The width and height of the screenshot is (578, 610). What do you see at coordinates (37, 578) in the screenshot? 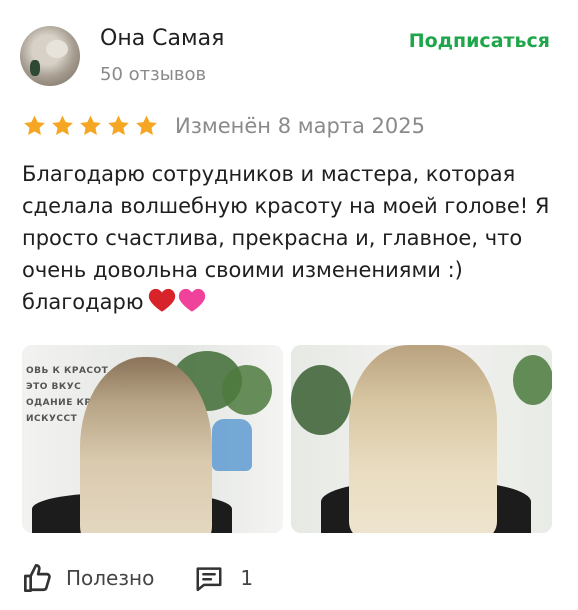
I see `thumbs-up-icon` at bounding box center [37, 578].